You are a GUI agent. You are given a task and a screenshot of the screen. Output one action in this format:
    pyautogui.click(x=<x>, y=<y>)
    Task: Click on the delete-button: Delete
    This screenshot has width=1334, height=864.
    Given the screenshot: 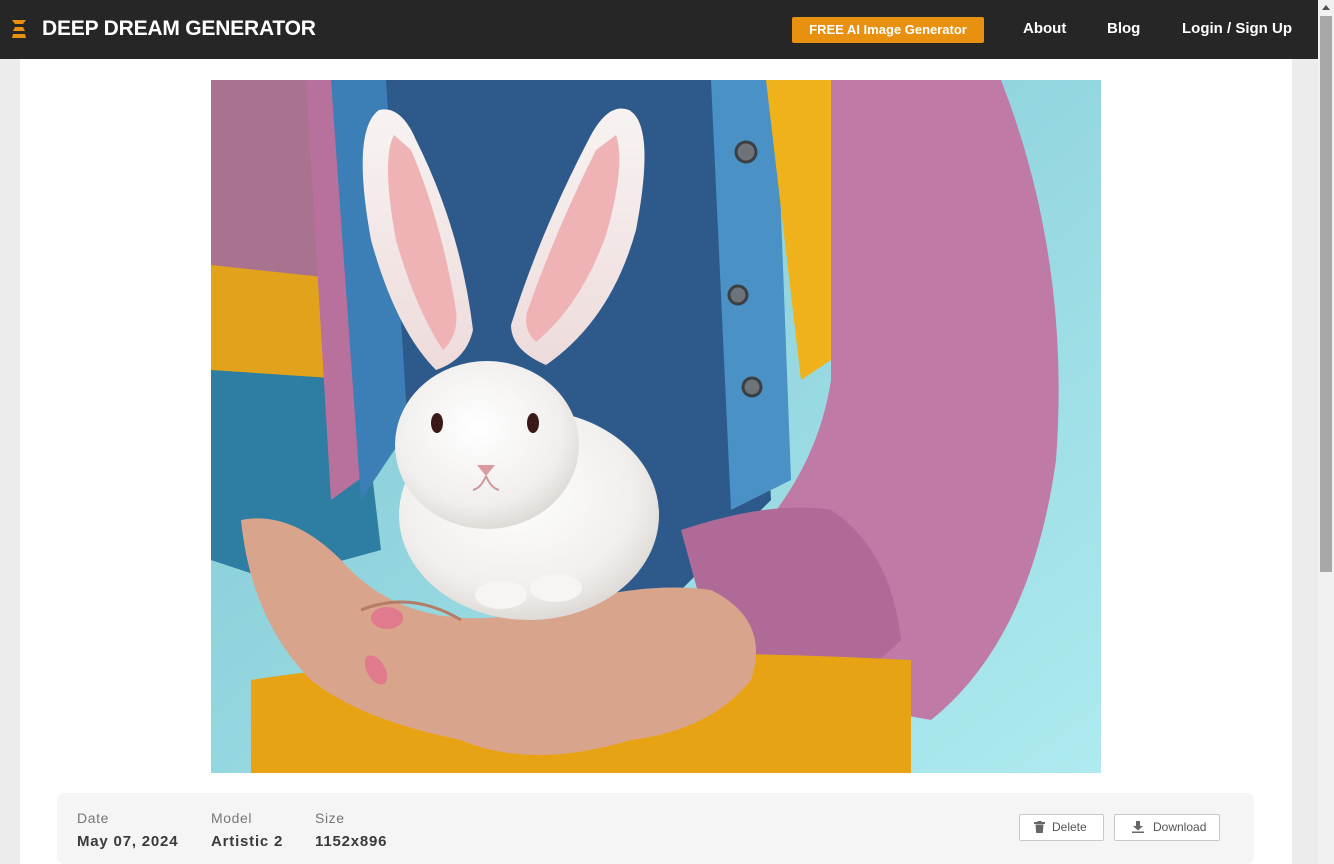 What is the action you would take?
    pyautogui.click(x=1061, y=827)
    